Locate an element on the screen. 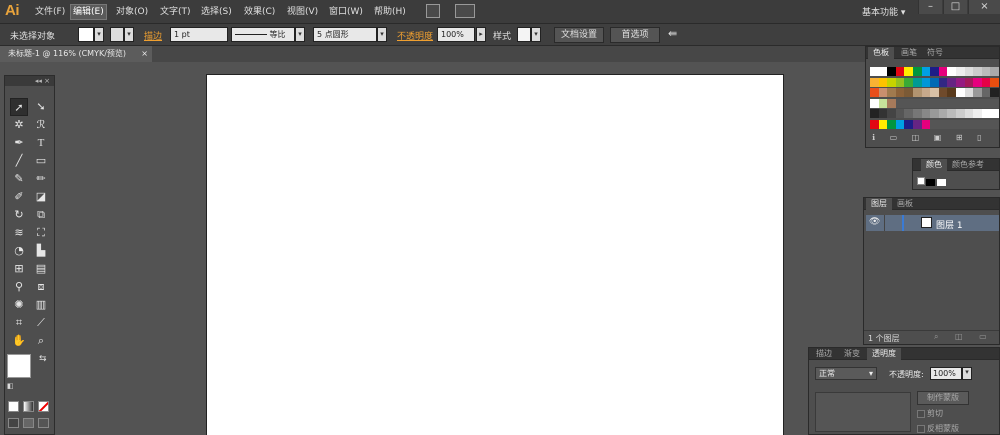 The height and width of the screenshot is (435, 1000). lasso-icon: ℛ is located at coordinates (41, 125).